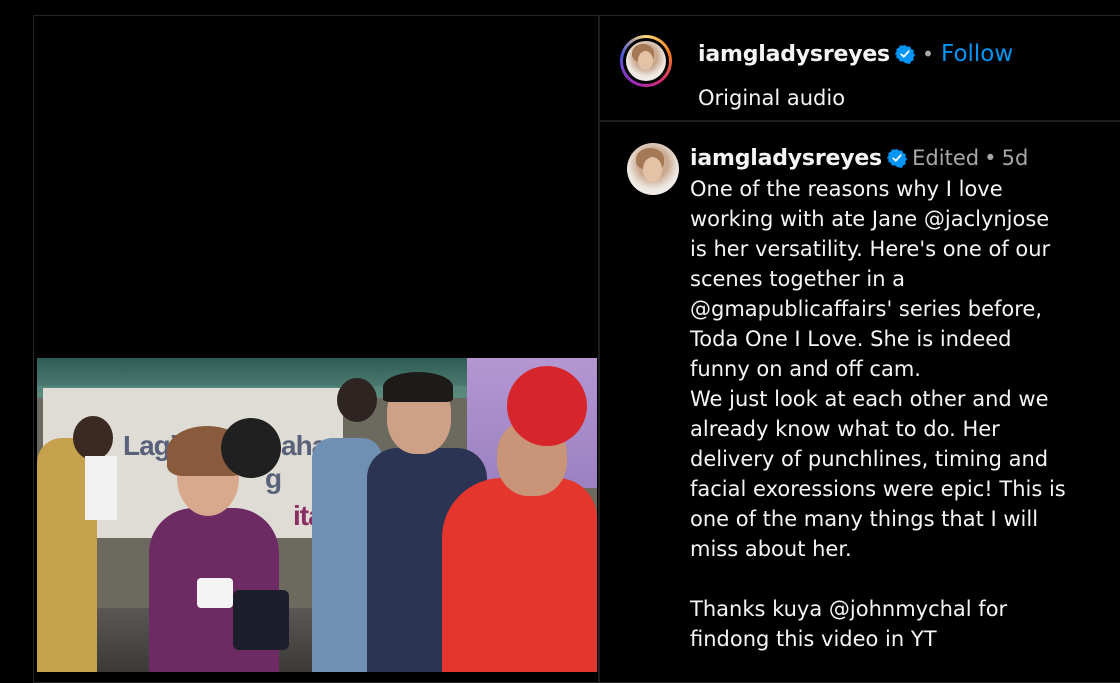 This screenshot has width=1120, height=683. Describe the element at coordinates (798, 279) in the screenshot. I see `caption-line: scenes together in a` at that location.